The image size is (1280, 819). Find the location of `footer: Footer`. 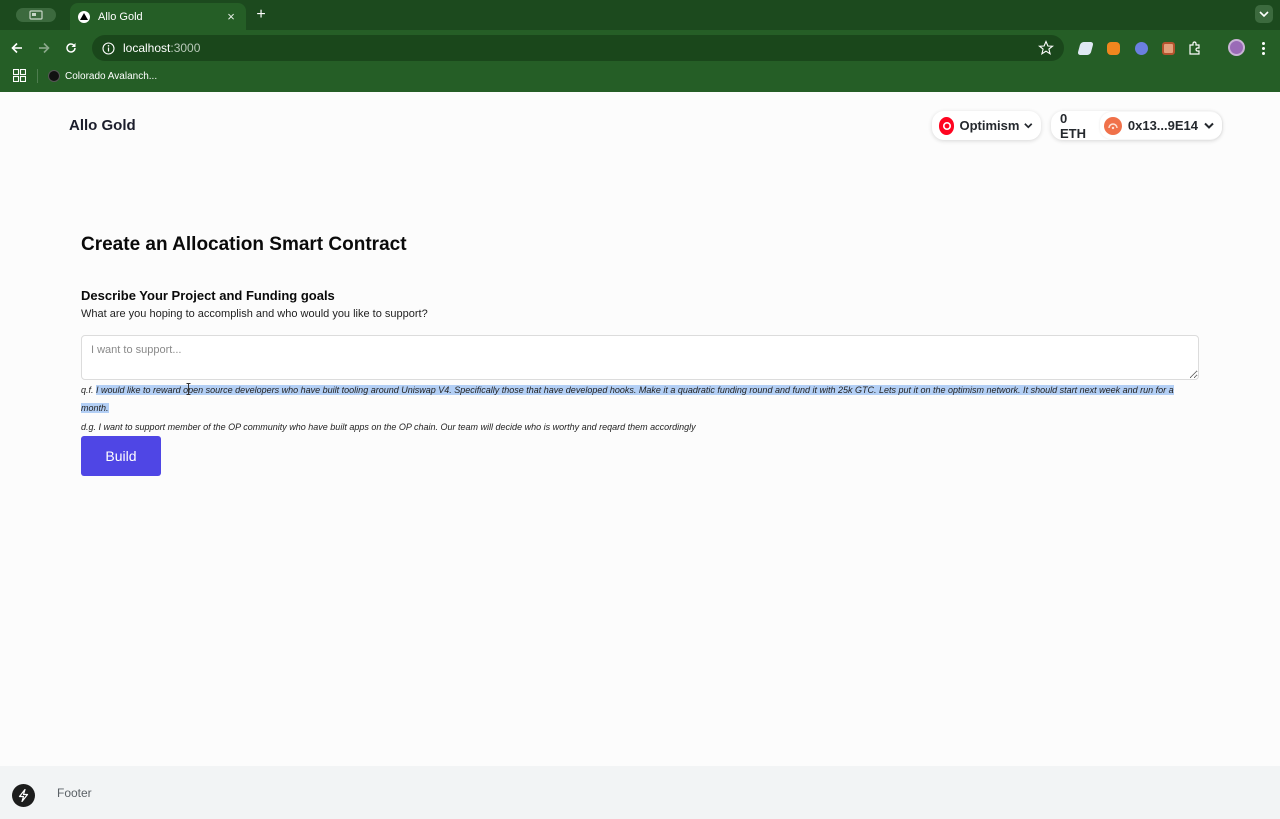

footer: Footer is located at coordinates (640, 792).